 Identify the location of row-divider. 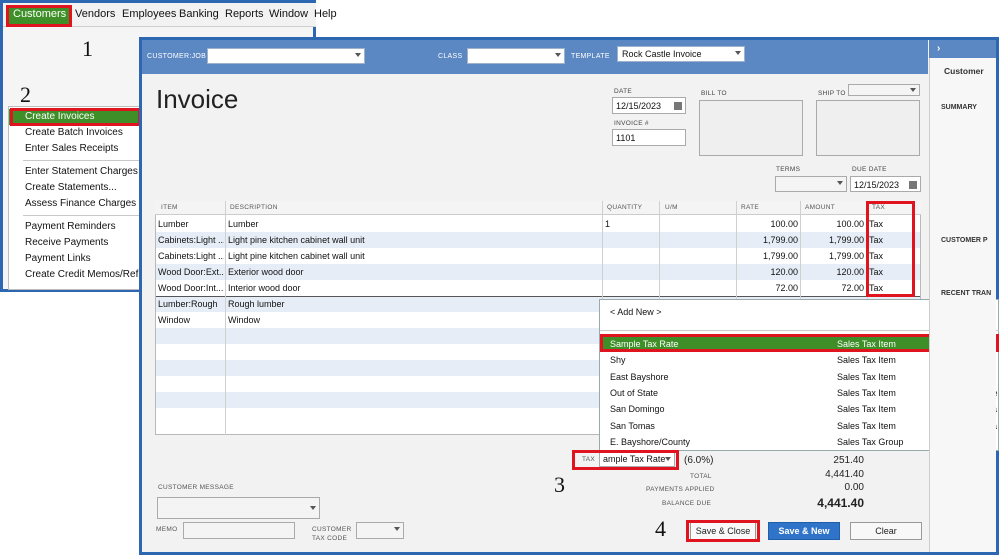
(538, 296).